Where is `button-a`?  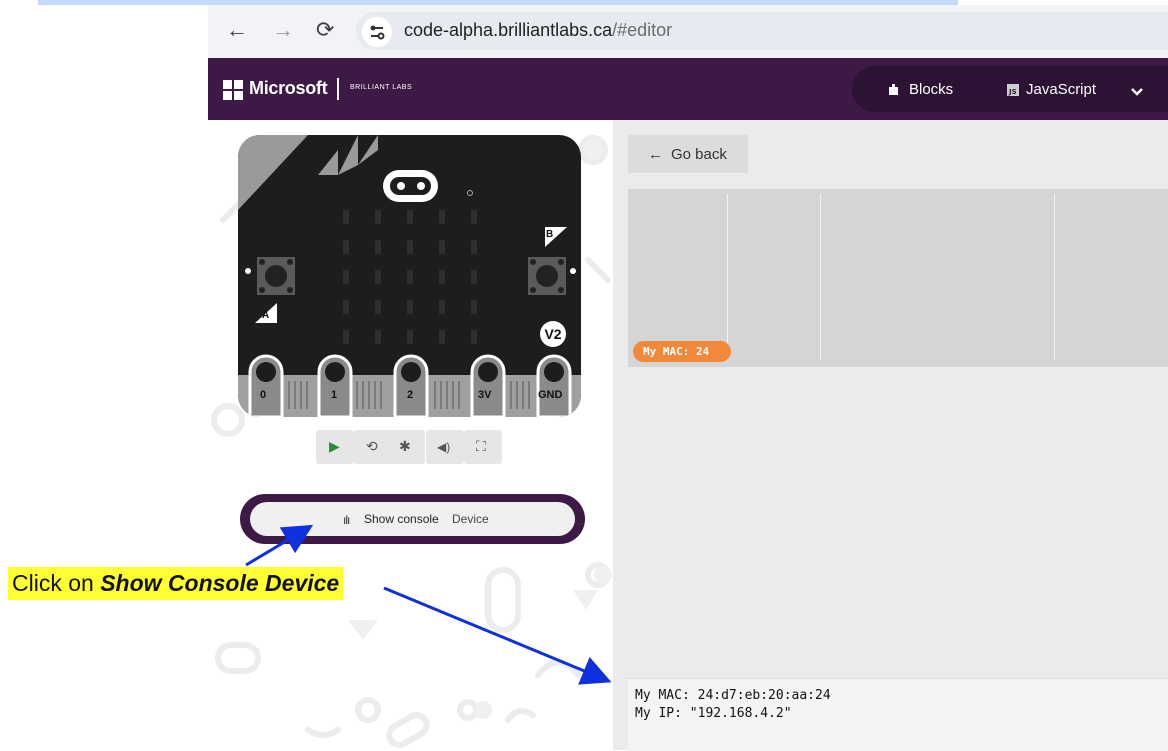
button-a is located at coordinates (276, 276).